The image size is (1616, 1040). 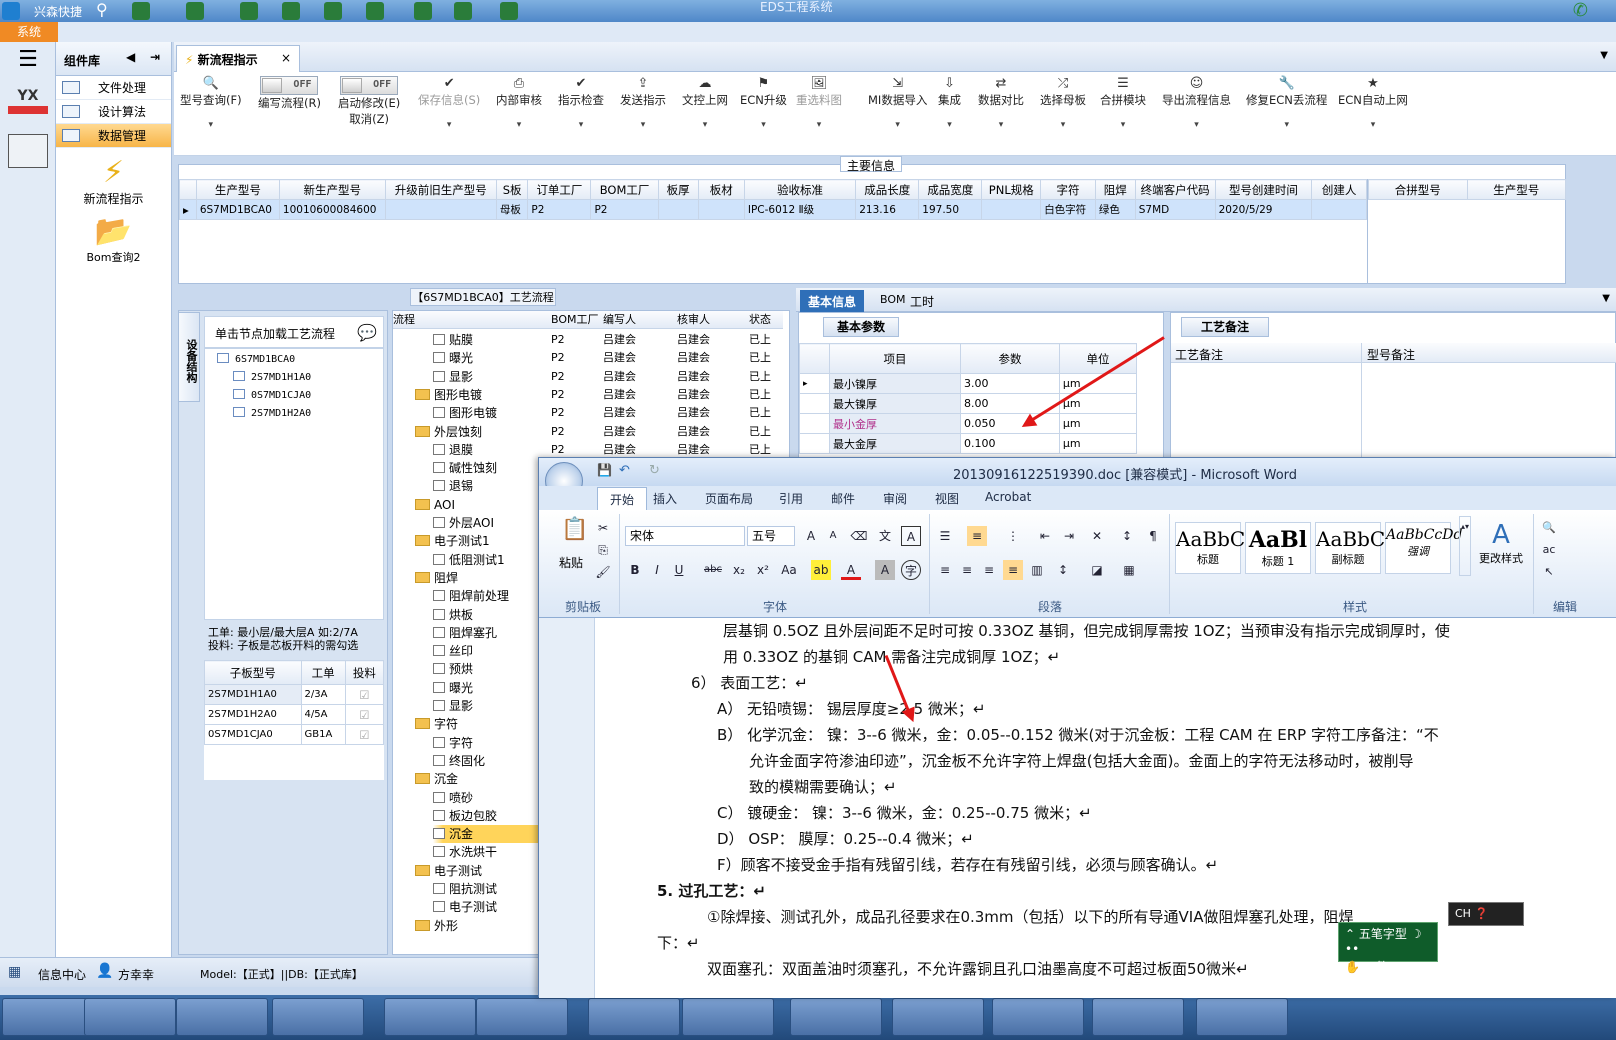 What do you see at coordinates (679, 570) in the screenshot?
I see `underline-icon: U` at bounding box center [679, 570].